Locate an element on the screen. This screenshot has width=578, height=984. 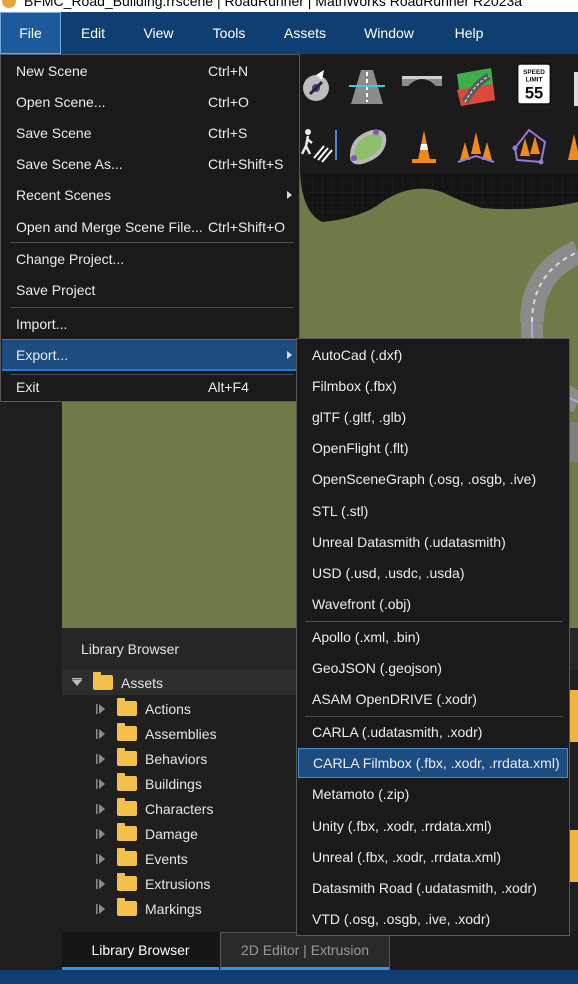
export-openscenegraph: OpenSceneGraph (.osg, .osgb, .ive) is located at coordinates (433, 479).